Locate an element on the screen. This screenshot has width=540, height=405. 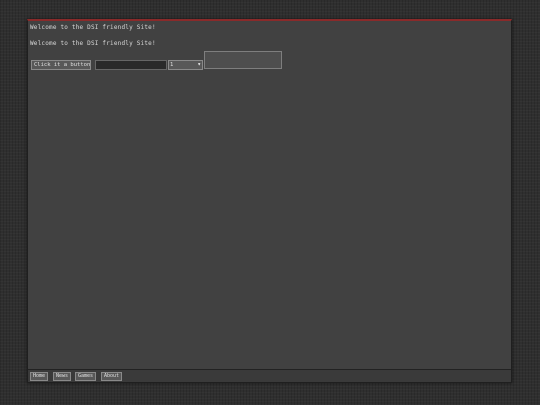
output-box is located at coordinates (243, 60).